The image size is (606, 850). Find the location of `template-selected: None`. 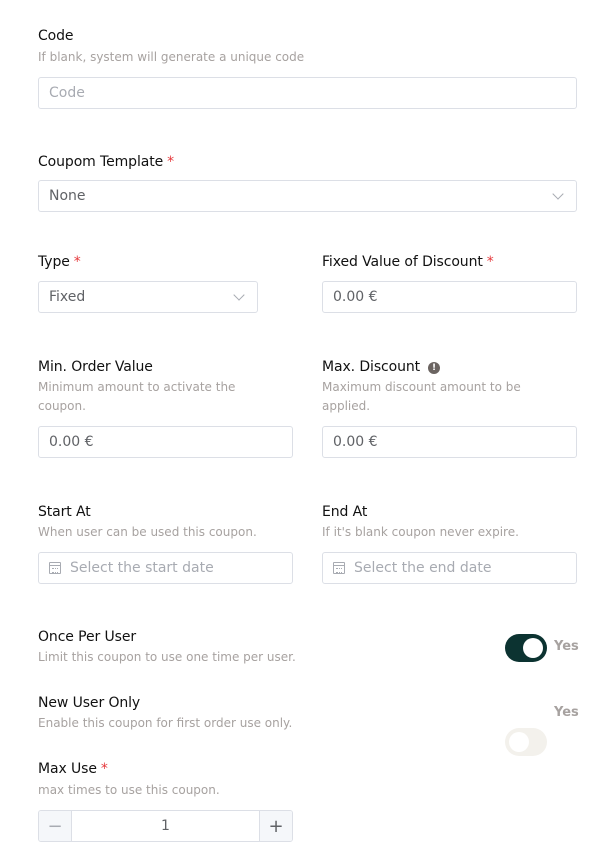

template-selected: None is located at coordinates (67, 196).